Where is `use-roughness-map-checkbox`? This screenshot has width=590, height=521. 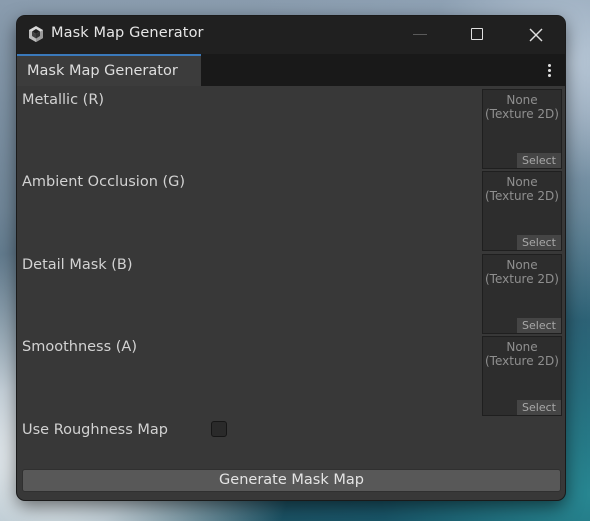 use-roughness-map-checkbox is located at coordinates (219, 429).